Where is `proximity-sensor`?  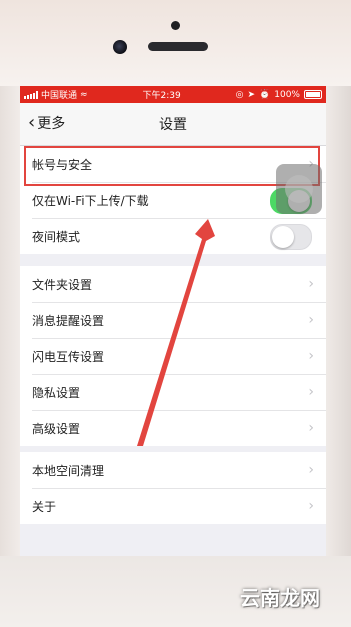
proximity-sensor is located at coordinates (175, 25).